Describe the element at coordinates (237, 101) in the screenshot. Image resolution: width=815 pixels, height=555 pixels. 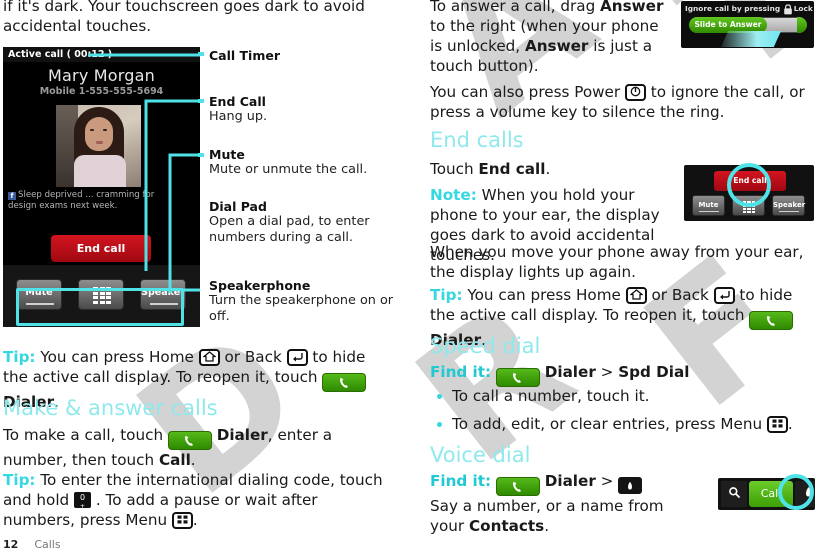
I see `callout-end-call-title: End Call` at that location.